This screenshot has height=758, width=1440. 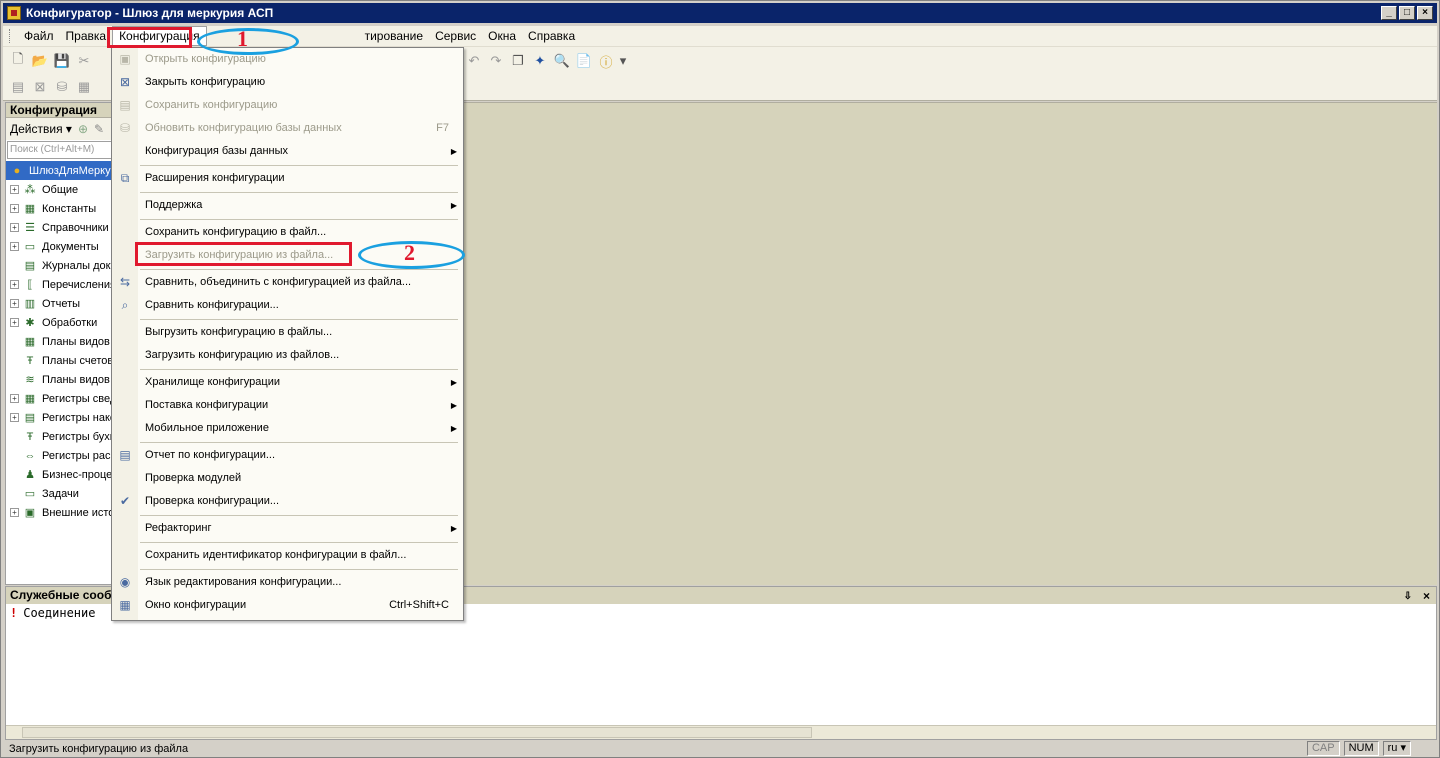 I want to click on tree-item: + ☰ Справочники, so click(x=60, y=227).